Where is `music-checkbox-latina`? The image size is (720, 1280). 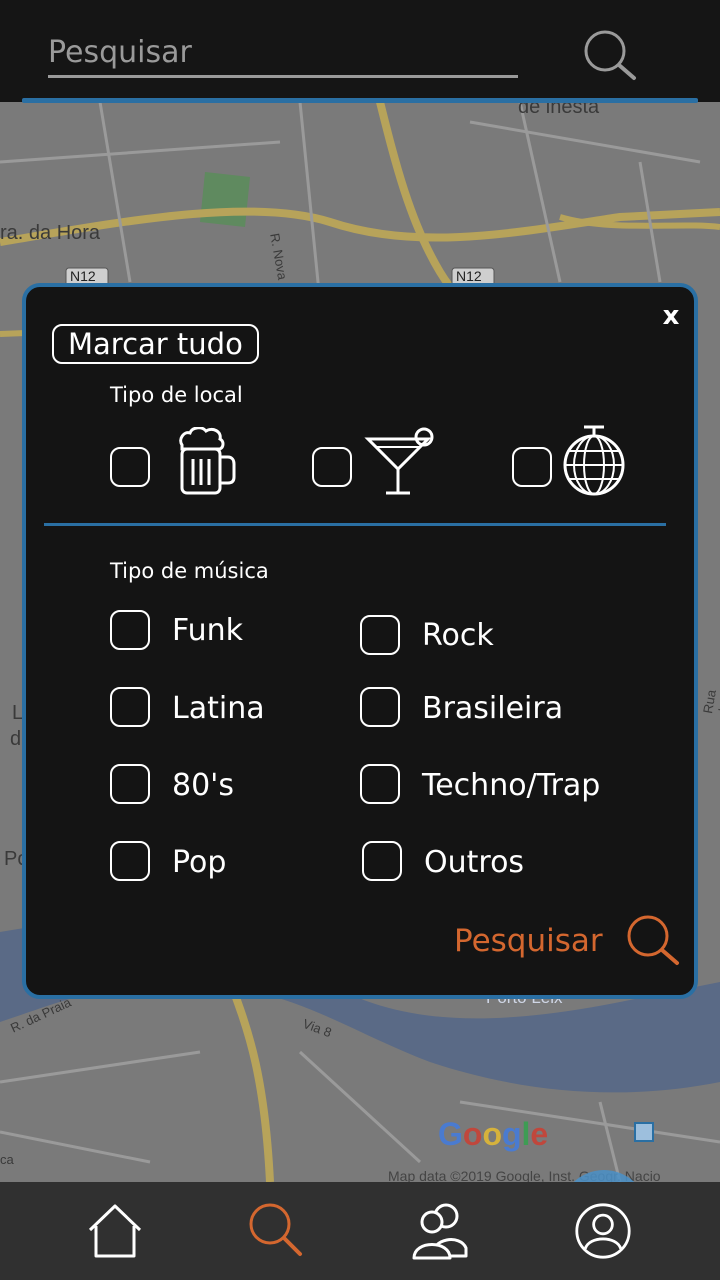
music-checkbox-latina is located at coordinates (130, 707).